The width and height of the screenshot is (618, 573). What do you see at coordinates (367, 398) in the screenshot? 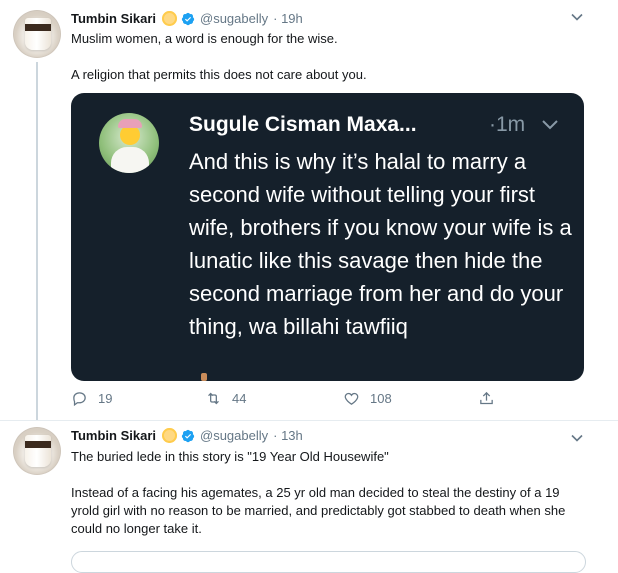
I see `like-button: 108` at bounding box center [367, 398].